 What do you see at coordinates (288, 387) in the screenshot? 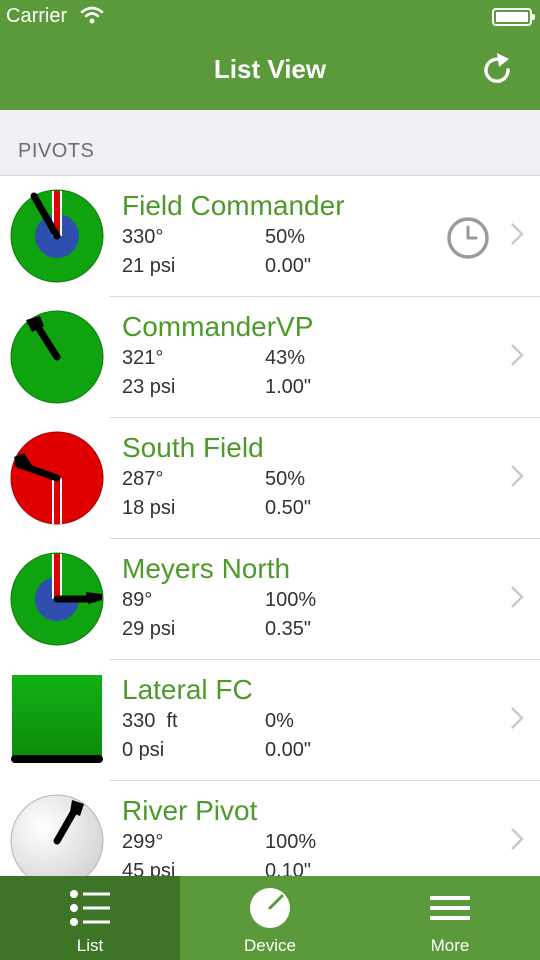
I see `pivot-depth: 1.00"` at bounding box center [288, 387].